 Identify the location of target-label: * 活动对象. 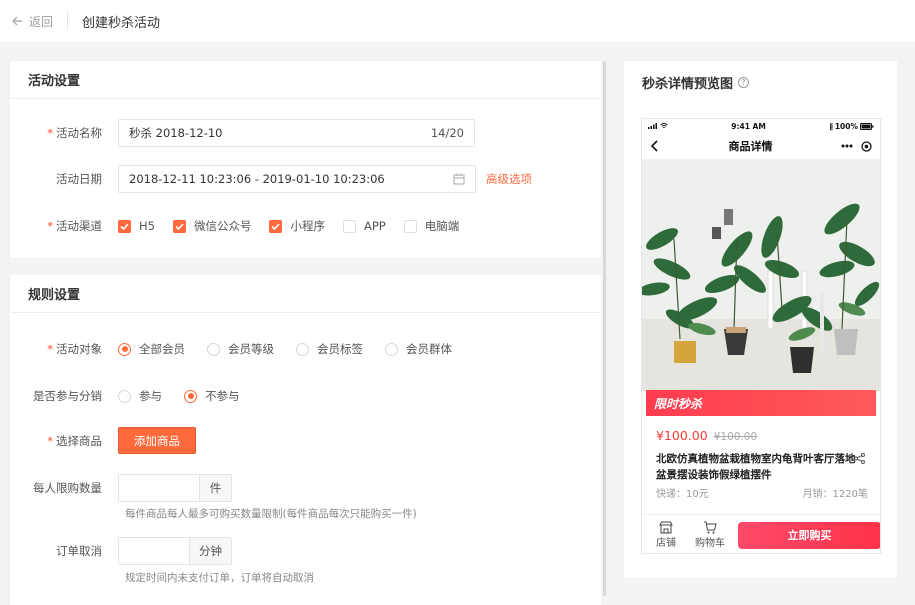
(64, 349).